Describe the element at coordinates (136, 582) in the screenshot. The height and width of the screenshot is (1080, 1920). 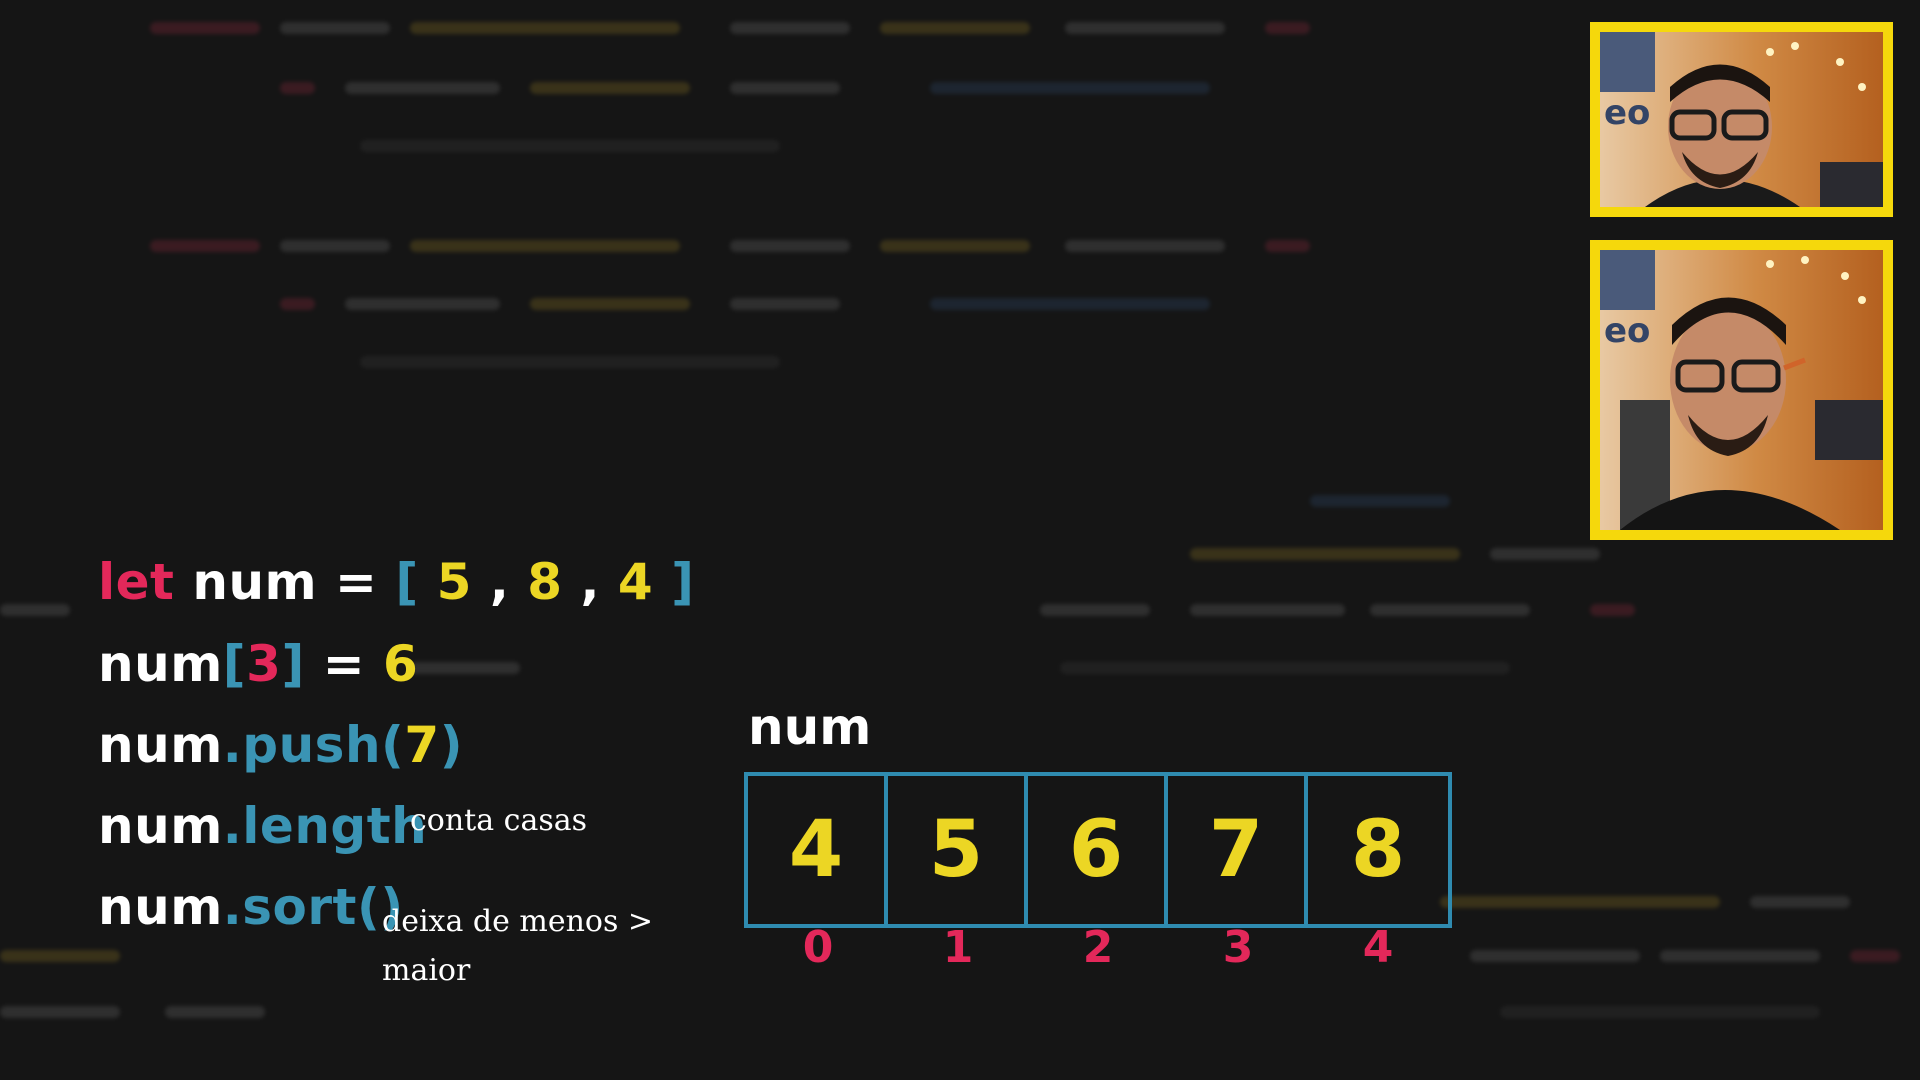
I see `keyword-let: let` at that location.